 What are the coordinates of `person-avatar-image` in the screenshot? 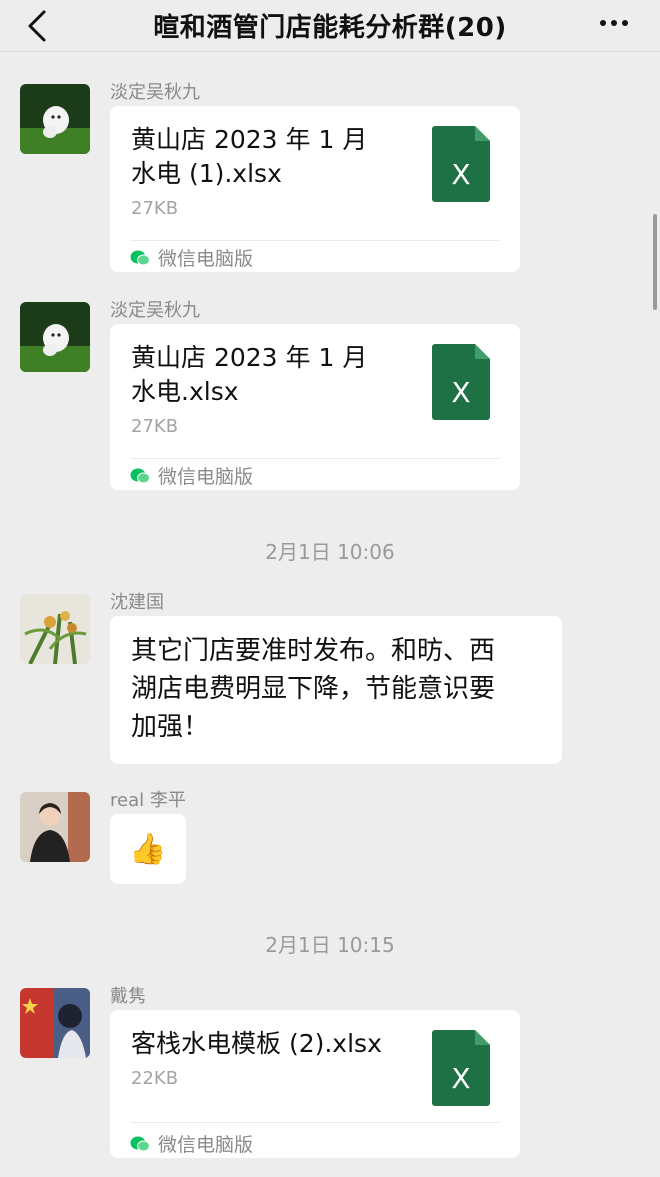 It's located at (55, 827).